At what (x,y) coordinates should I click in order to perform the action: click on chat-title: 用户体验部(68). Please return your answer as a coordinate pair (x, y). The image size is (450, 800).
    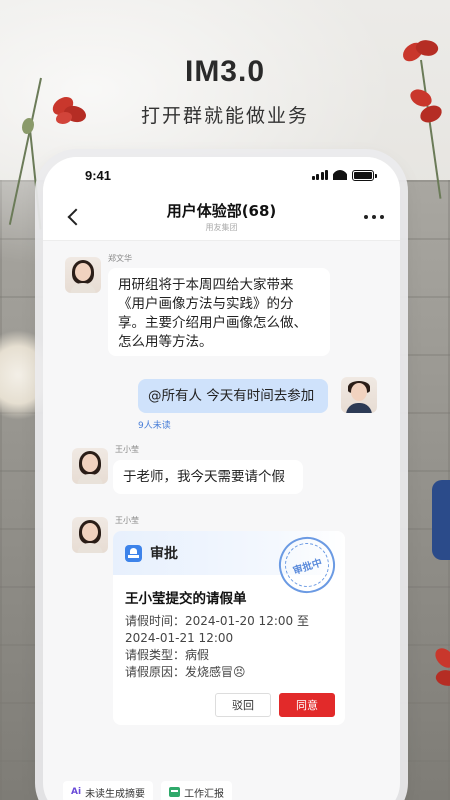
    Looking at the image, I should click on (222, 210).